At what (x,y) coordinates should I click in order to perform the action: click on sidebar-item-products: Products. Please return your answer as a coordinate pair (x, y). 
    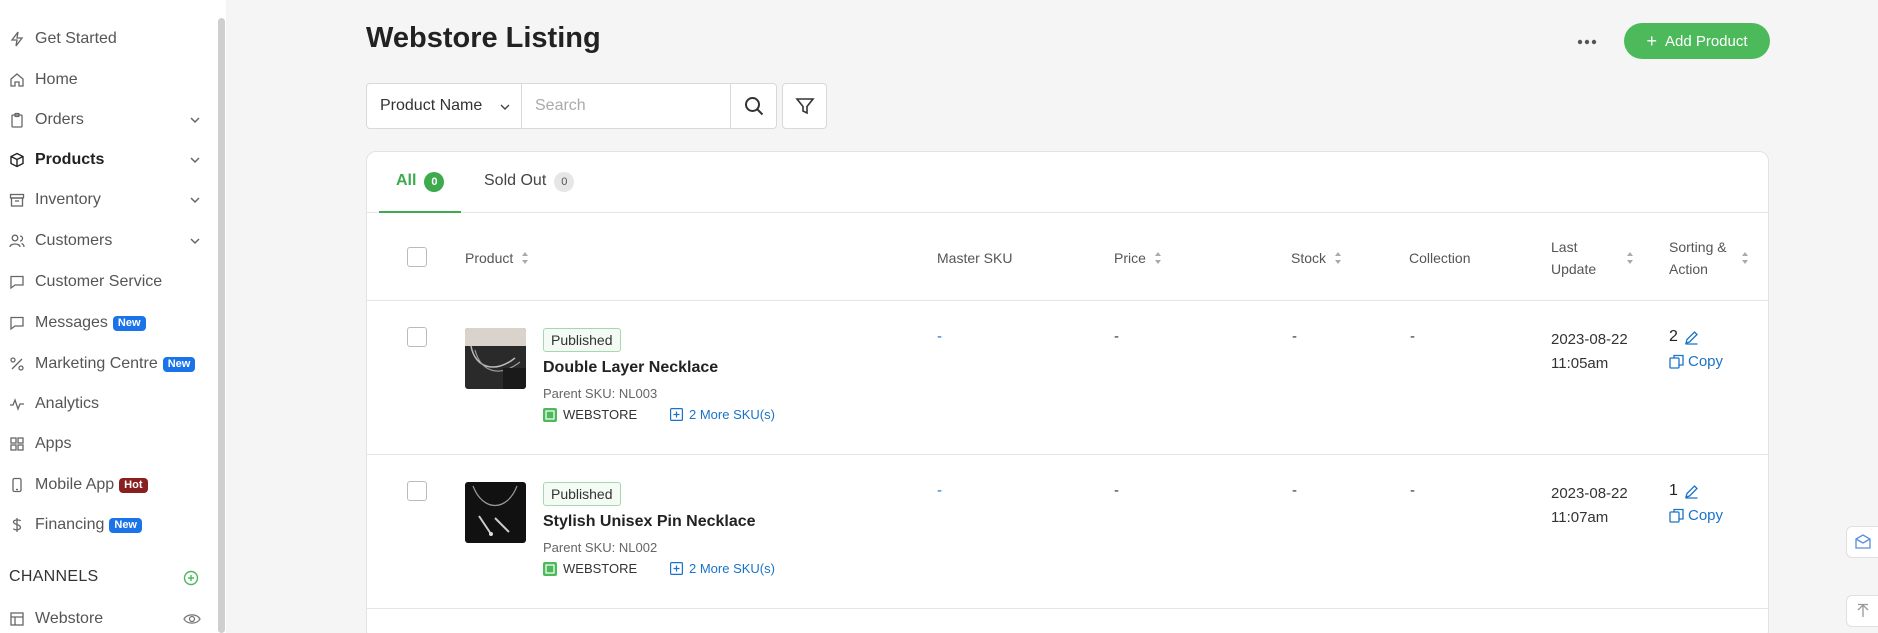
    Looking at the image, I should click on (109, 160).